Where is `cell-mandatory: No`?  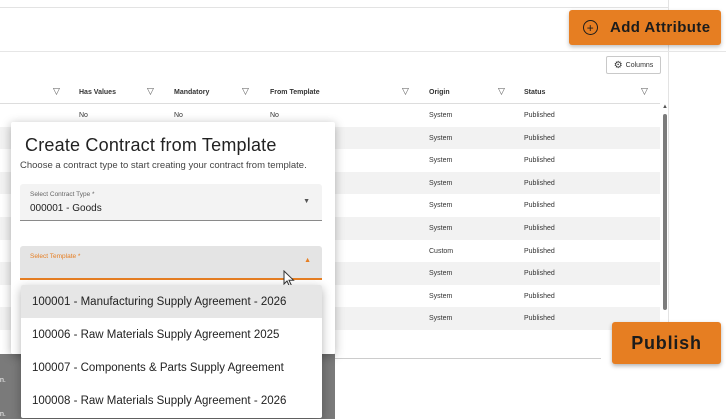 cell-mandatory: No is located at coordinates (178, 115).